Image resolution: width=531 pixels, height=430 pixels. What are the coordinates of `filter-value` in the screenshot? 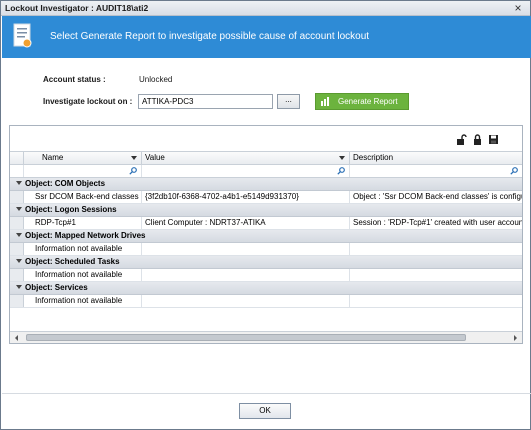 It's located at (246, 171).